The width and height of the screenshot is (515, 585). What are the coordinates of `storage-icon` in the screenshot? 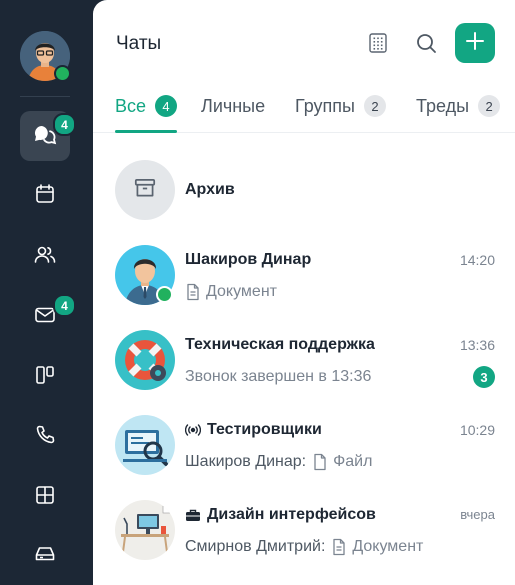 It's located at (45, 555).